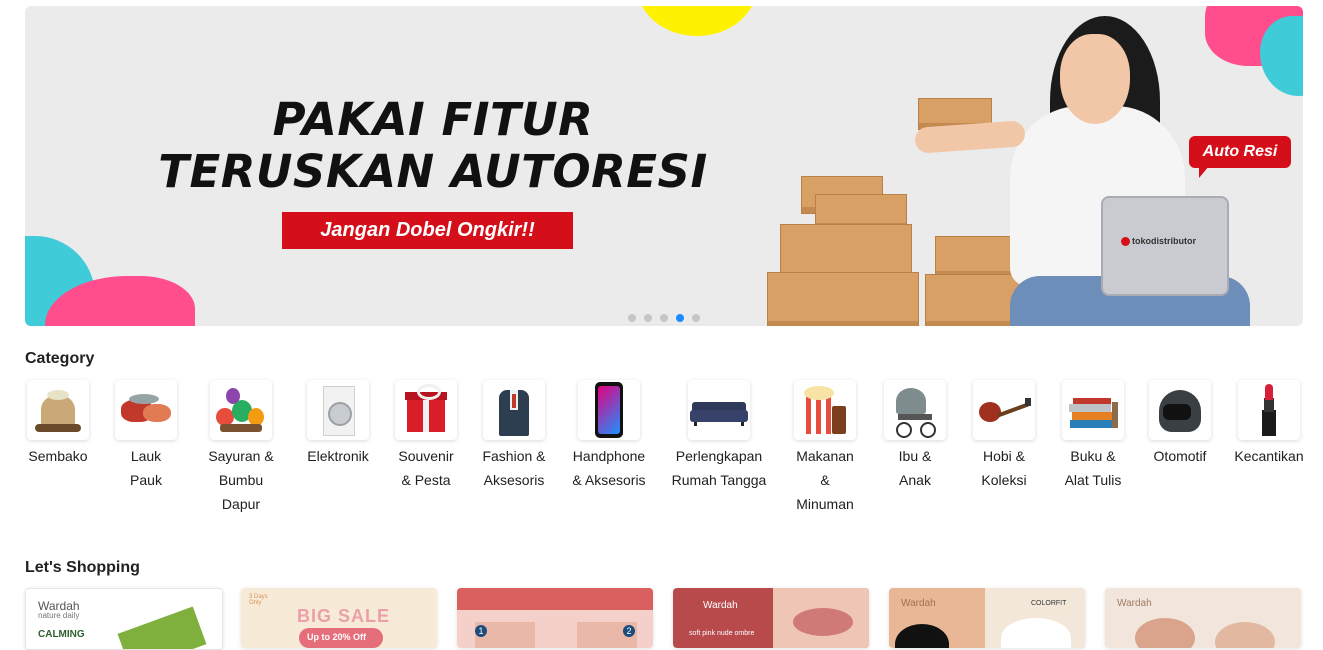  Describe the element at coordinates (1093, 410) in the screenshot. I see `books-icon` at that location.